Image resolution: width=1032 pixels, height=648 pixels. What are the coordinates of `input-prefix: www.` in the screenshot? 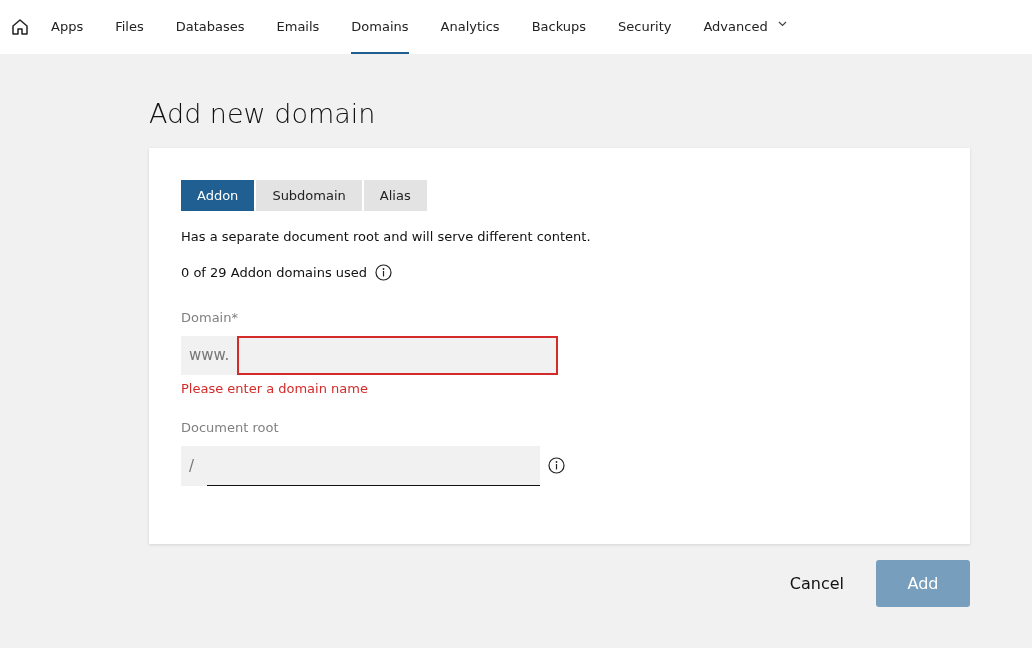 It's located at (209, 355).